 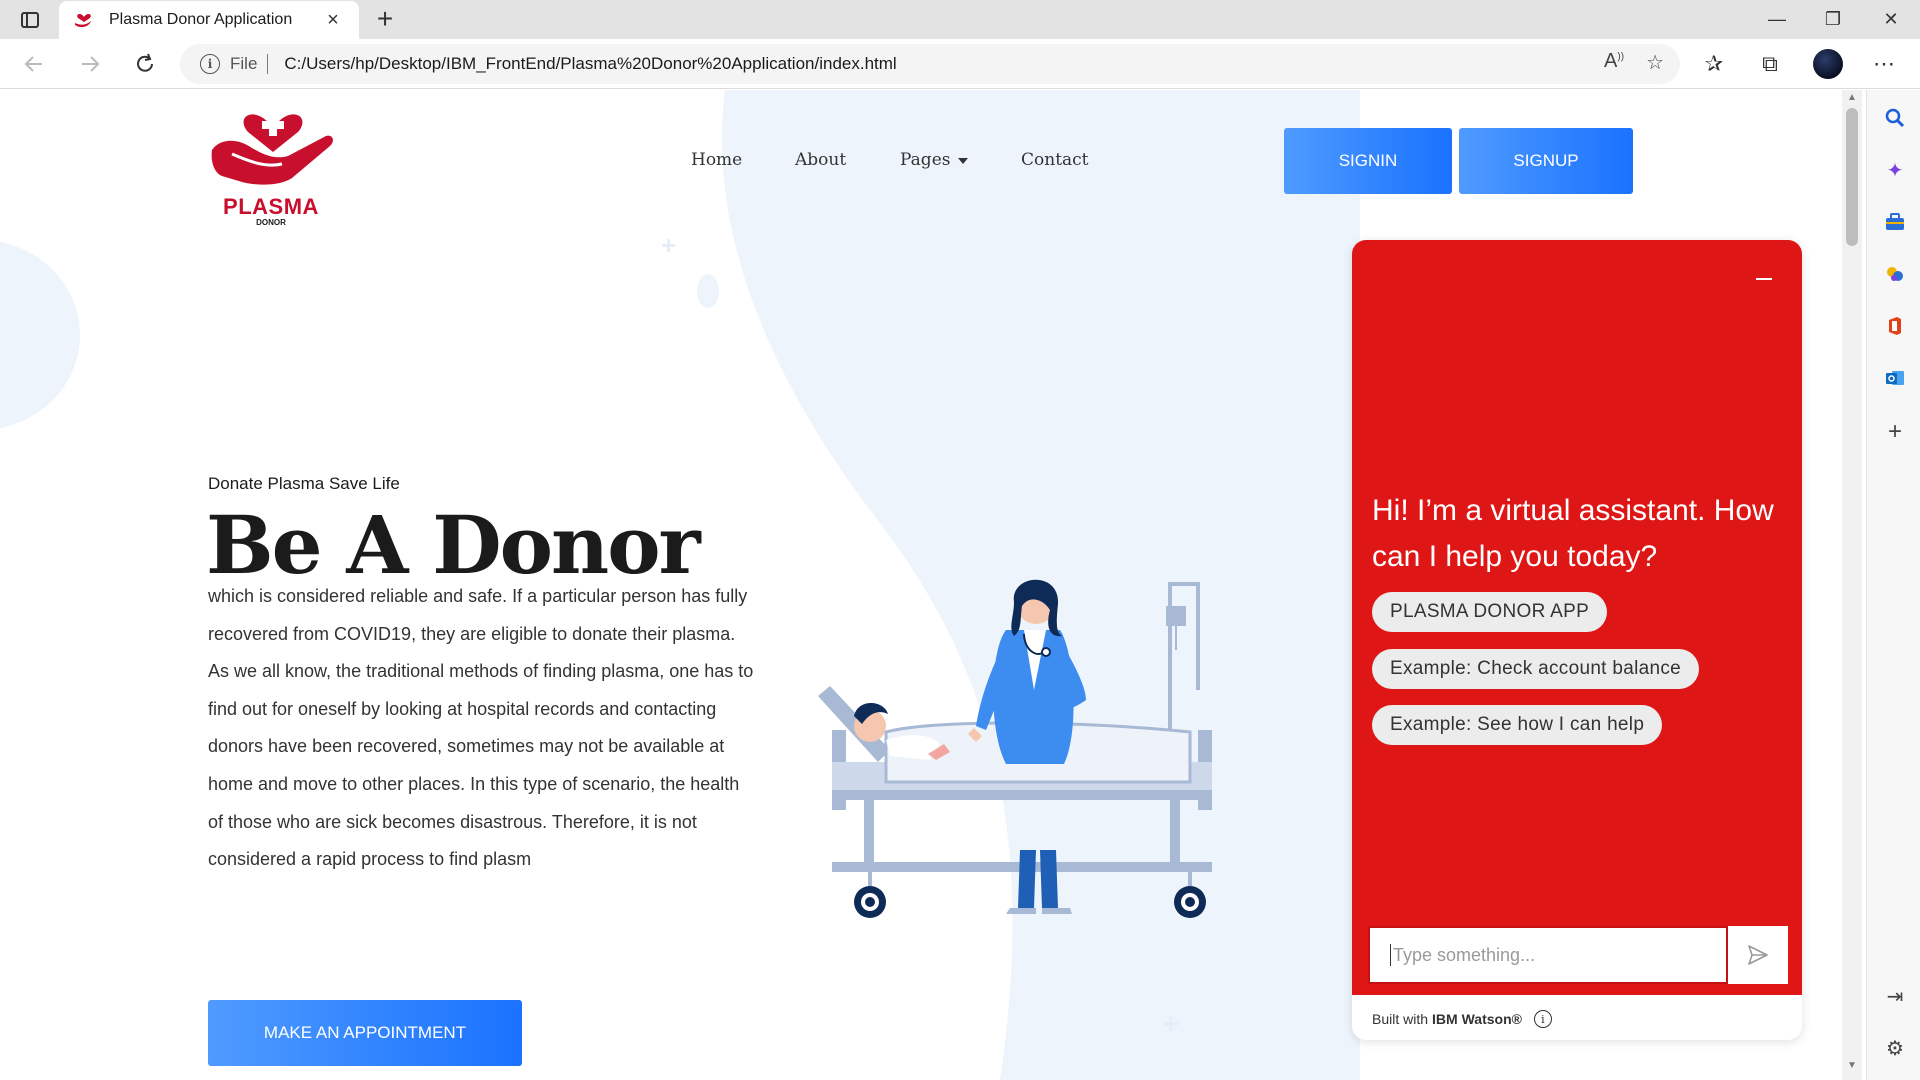 I want to click on minimize-chat-icon, so click(x=1764, y=279).